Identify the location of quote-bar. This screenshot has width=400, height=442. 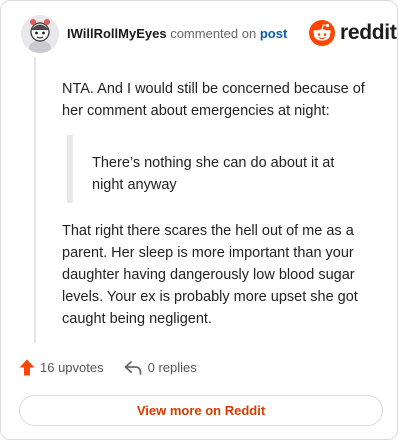
(70, 169).